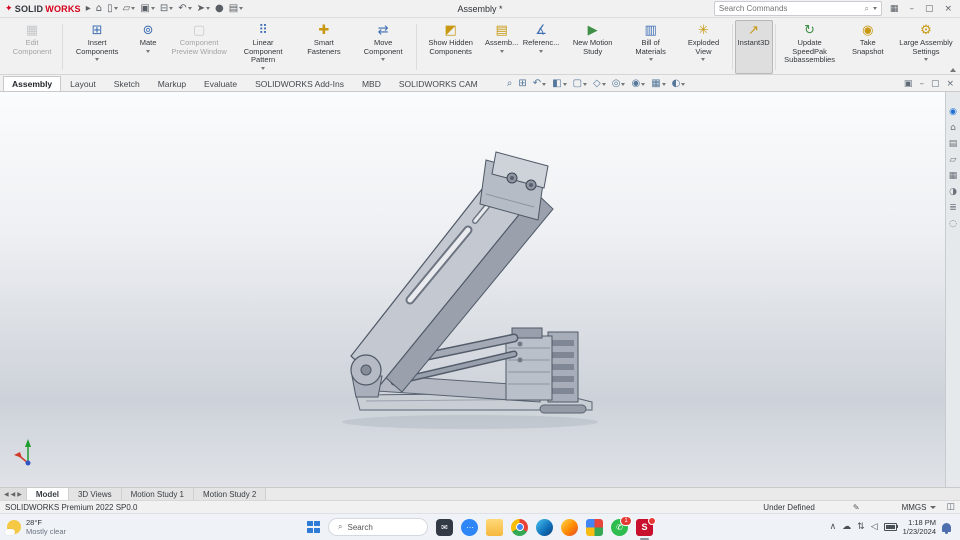 This screenshot has height=540, width=960. I want to click on ribbon-button-exploded-view: ✳ Exploded View, so click(703, 47).